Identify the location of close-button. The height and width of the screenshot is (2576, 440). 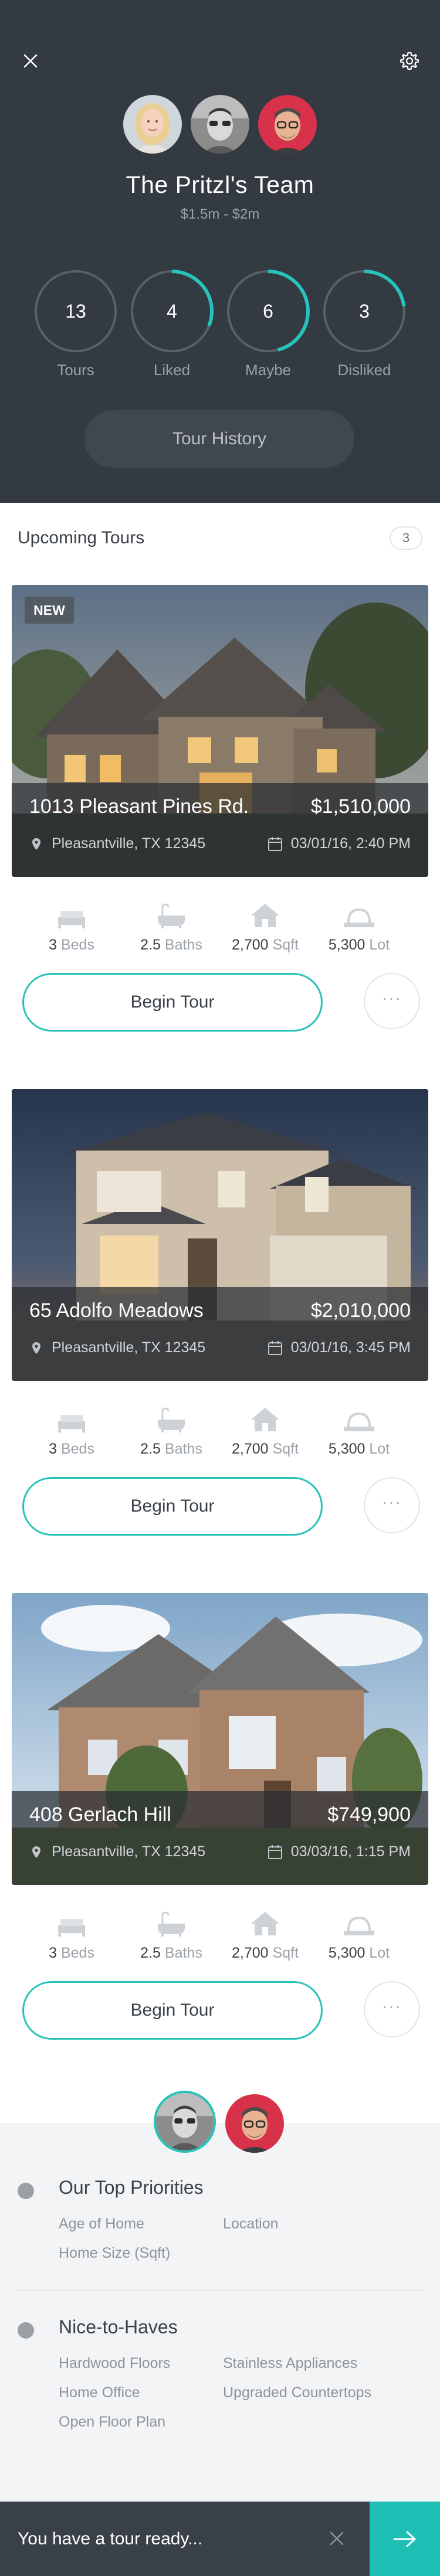
(31, 61).